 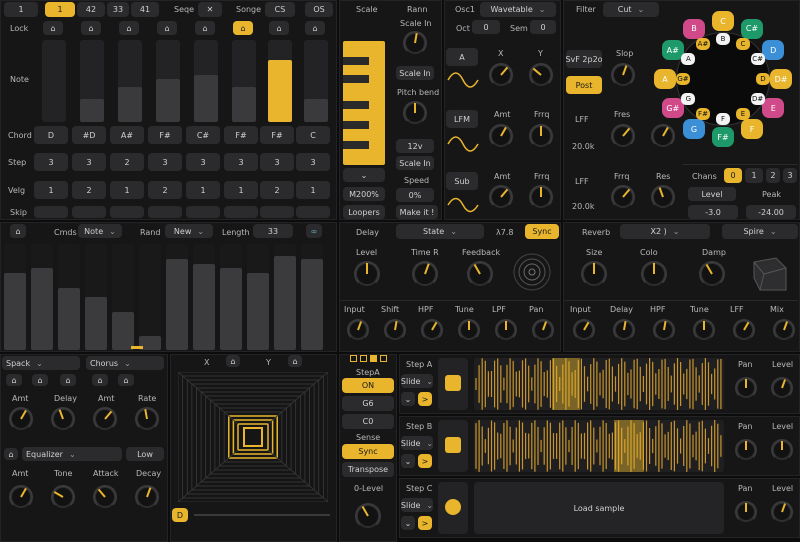 What do you see at coordinates (688, 59) in the screenshot?
I see `wheel-inner-note: A` at bounding box center [688, 59].